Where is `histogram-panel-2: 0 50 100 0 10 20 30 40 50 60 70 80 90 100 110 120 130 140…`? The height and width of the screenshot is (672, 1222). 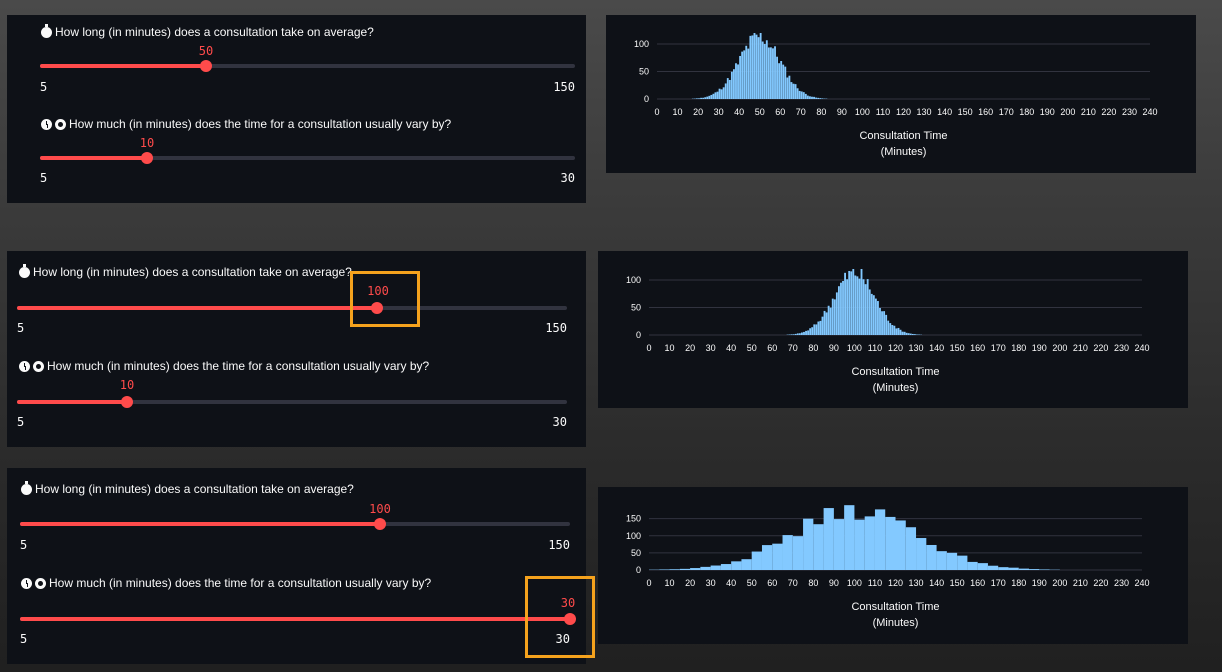 histogram-panel-2: 0 50 100 0 10 20 30 40 50 60 70 80 90 100 110 120 130 140… is located at coordinates (893, 329).